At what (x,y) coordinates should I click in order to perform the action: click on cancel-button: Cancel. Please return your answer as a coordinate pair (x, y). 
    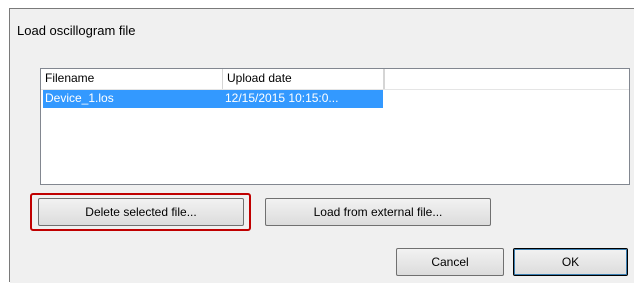
    Looking at the image, I should click on (450, 262).